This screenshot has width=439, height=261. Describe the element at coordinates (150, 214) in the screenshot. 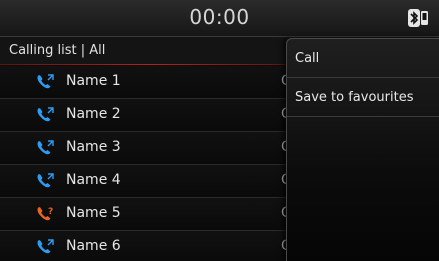

I see `list-item: ? Name 5 C` at that location.